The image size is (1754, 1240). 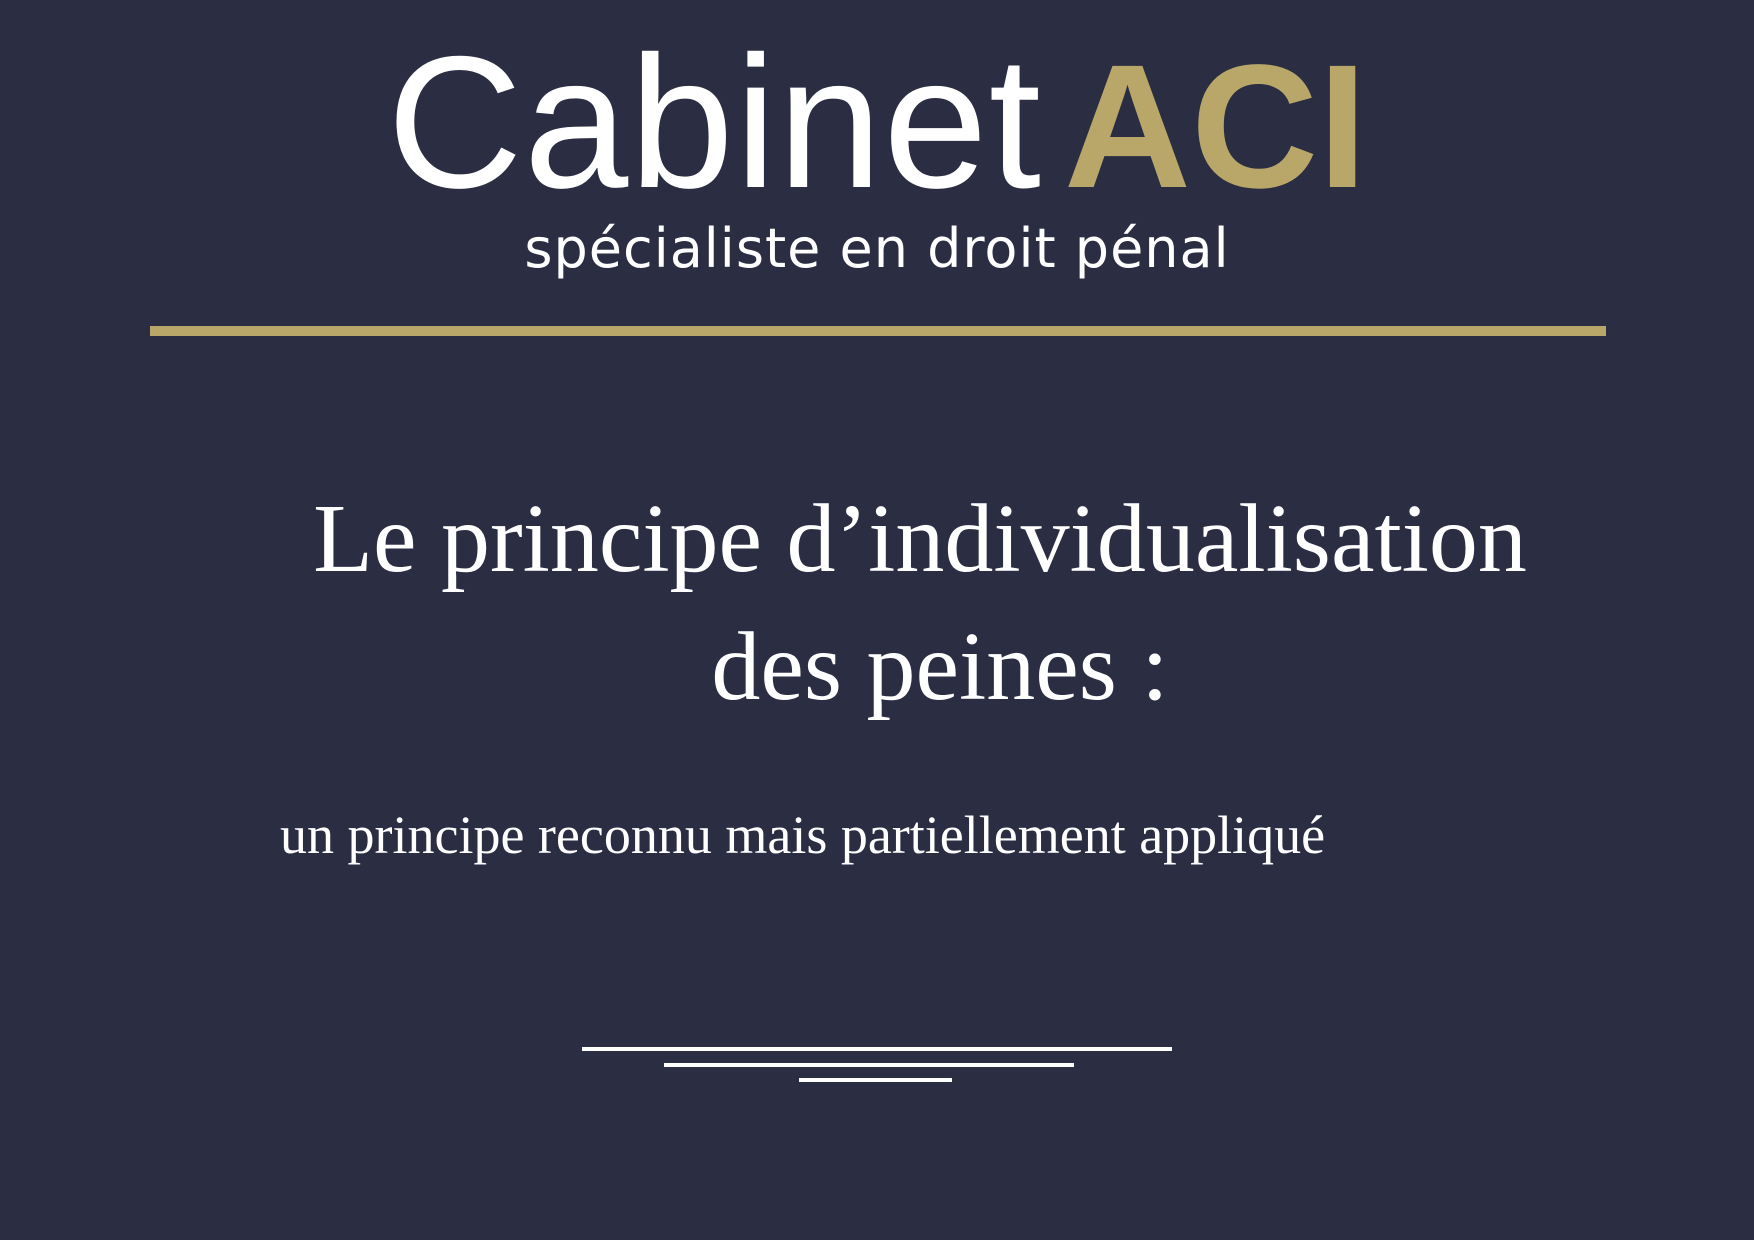 What do you see at coordinates (940, 667) in the screenshot?
I see `headline-line-2: des peines :` at bounding box center [940, 667].